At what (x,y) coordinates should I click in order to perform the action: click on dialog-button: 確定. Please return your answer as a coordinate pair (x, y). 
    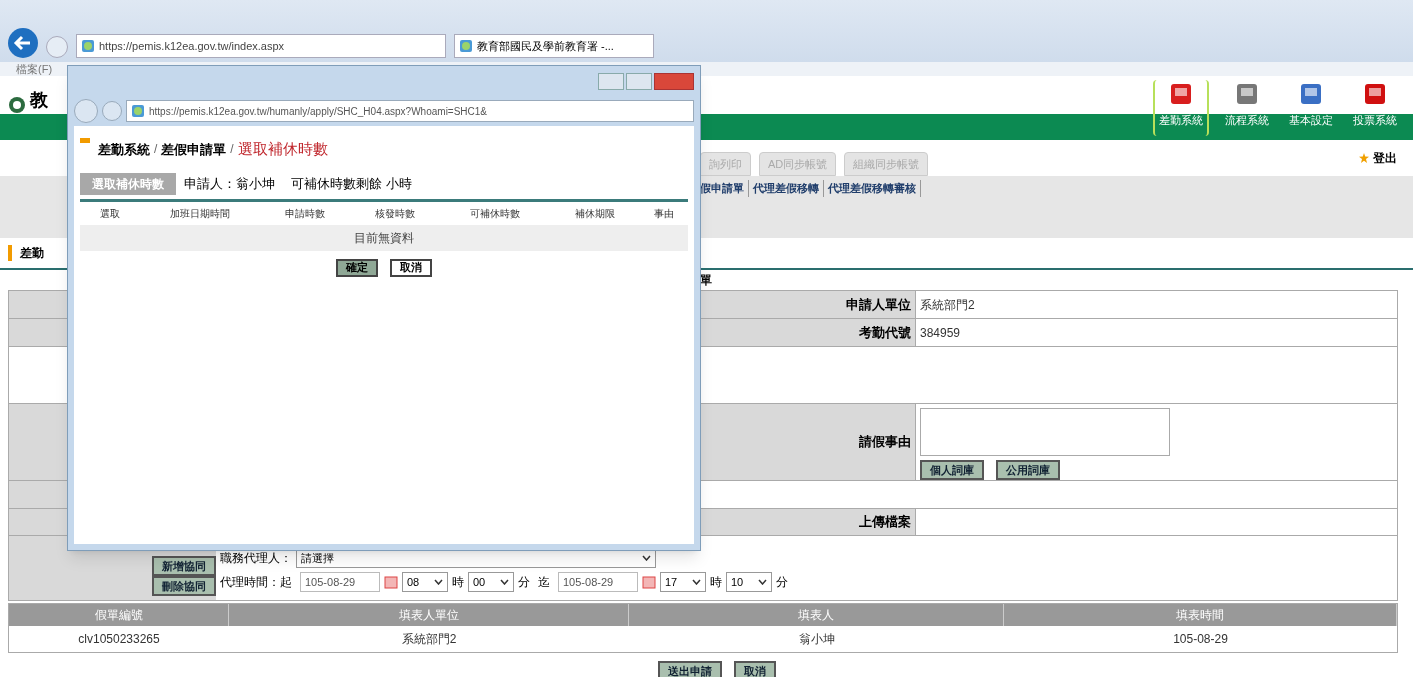
    Looking at the image, I should click on (357, 267).